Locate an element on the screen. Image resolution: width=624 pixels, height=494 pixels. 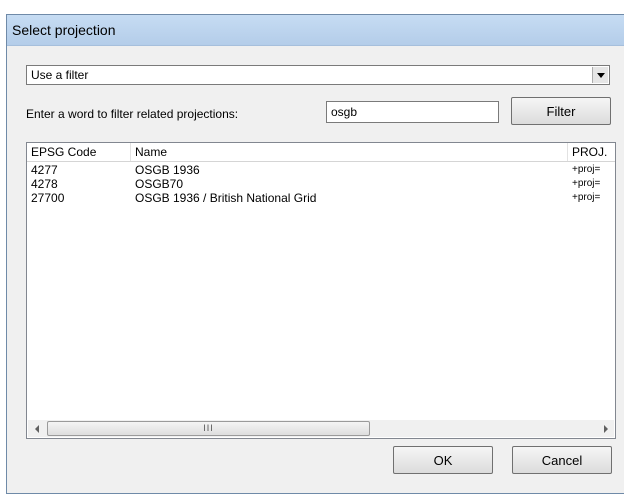
horizontal-scrollbar: III is located at coordinates (321, 428).